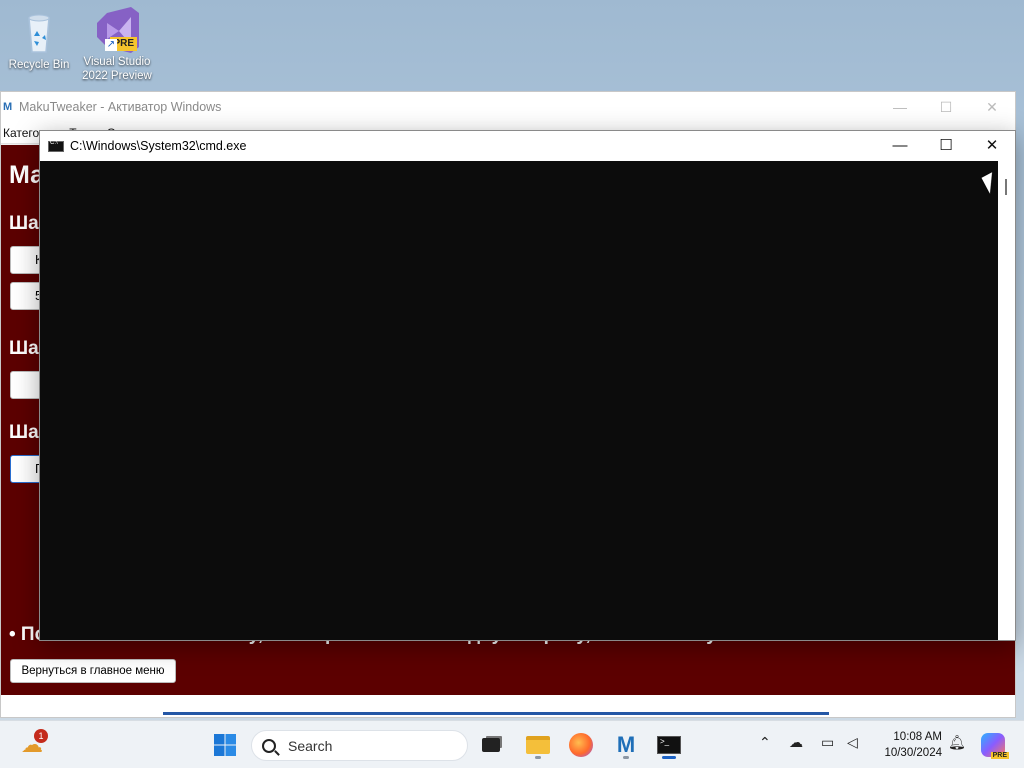  Describe the element at coordinates (508, 107) in the screenshot. I see `makutweaker-titlebar: M MakuTweaker - Активатор Windows — ☐ ✕` at that location.